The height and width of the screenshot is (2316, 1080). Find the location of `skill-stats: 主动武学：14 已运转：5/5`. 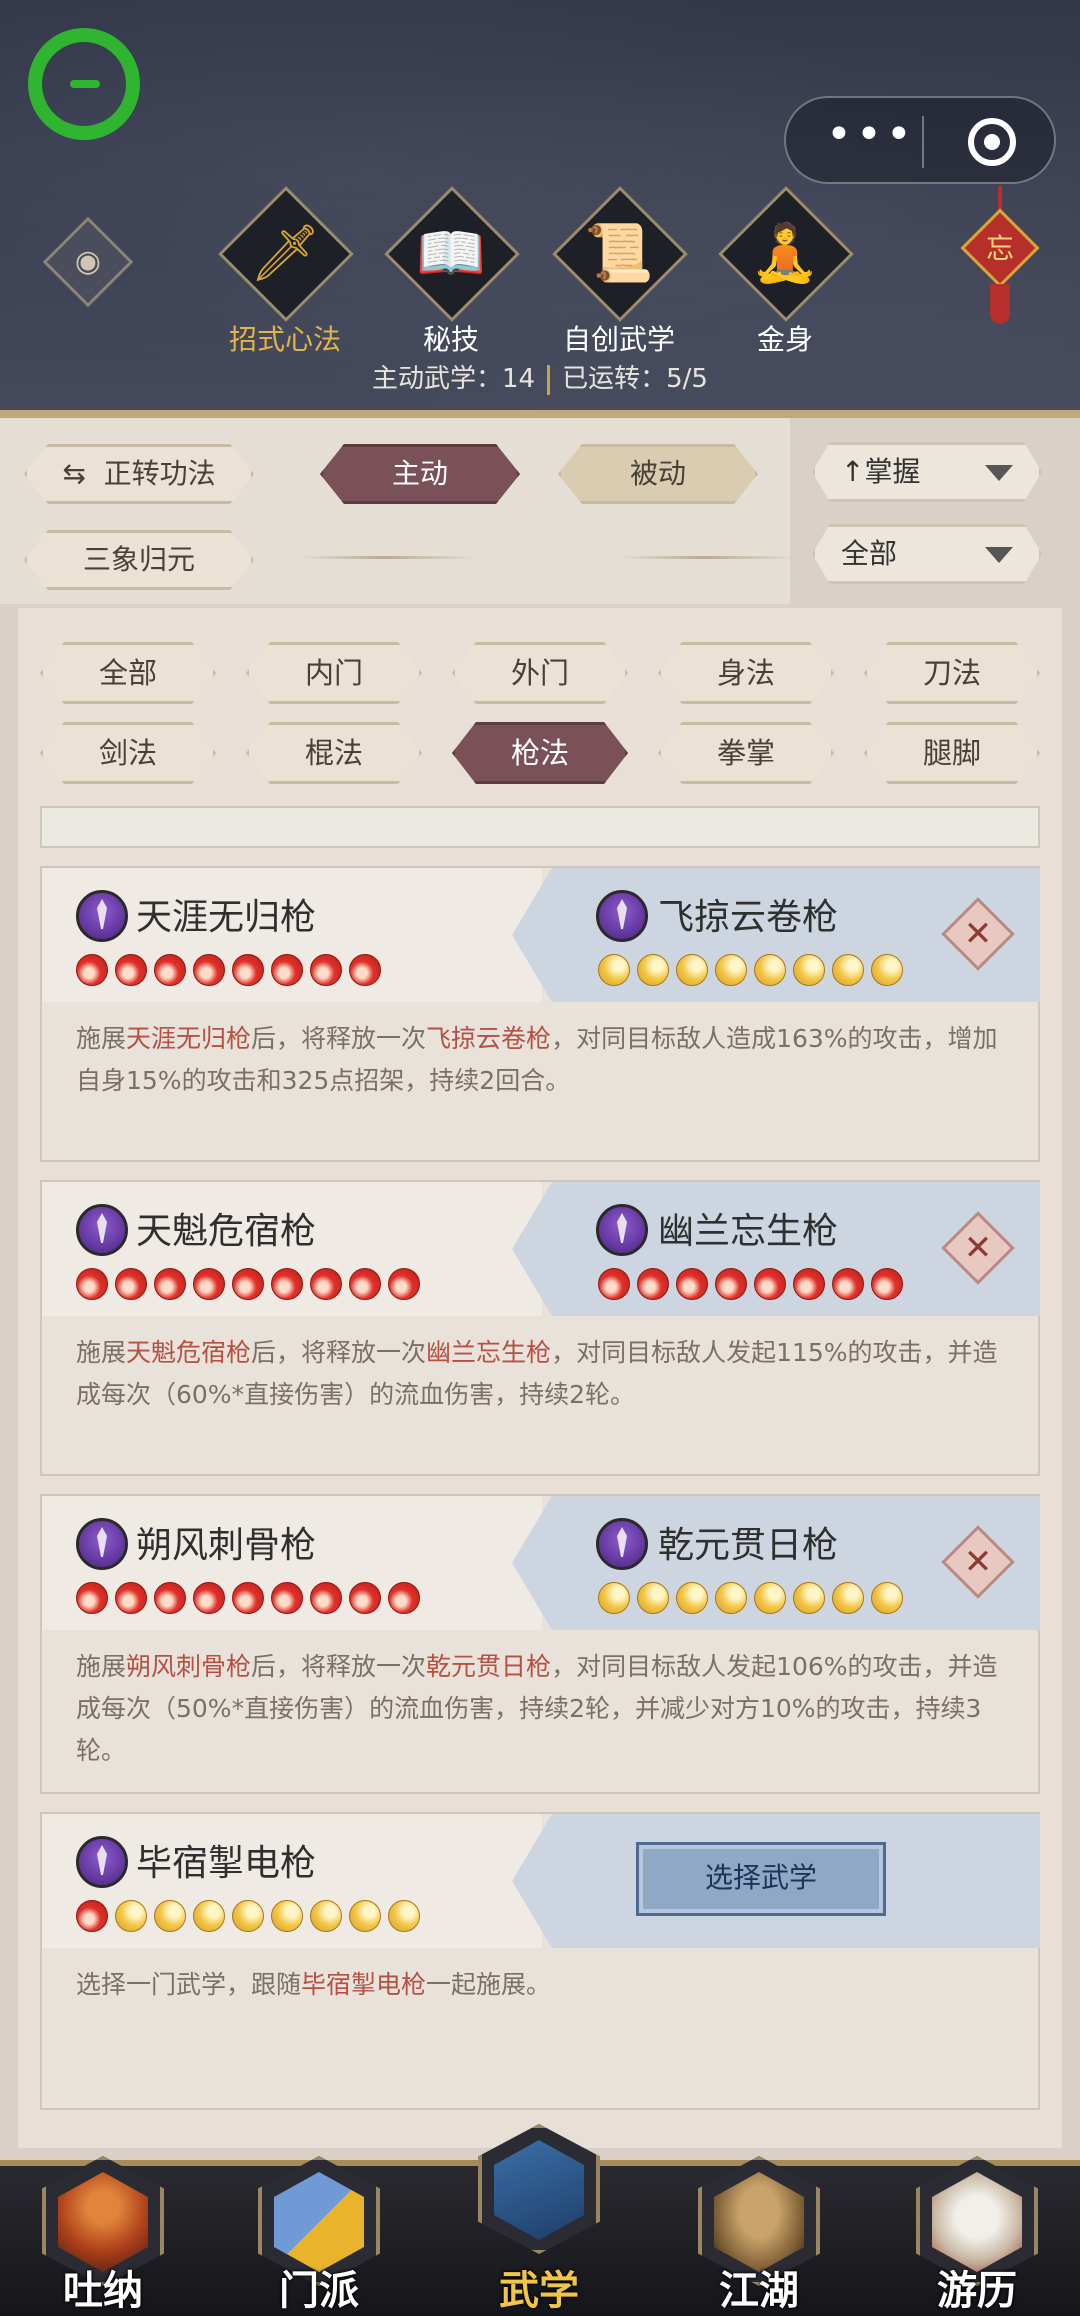

skill-stats: 主动武学：14 已运转：5/5 is located at coordinates (540, 378).